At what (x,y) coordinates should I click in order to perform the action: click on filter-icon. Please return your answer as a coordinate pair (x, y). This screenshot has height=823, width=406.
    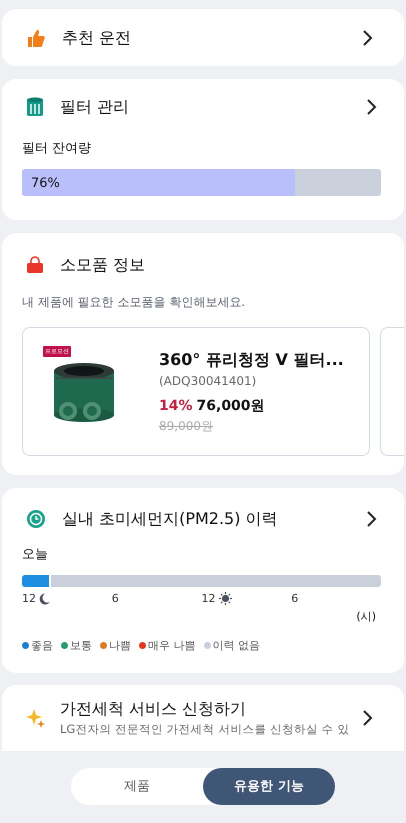
    Looking at the image, I should click on (35, 107).